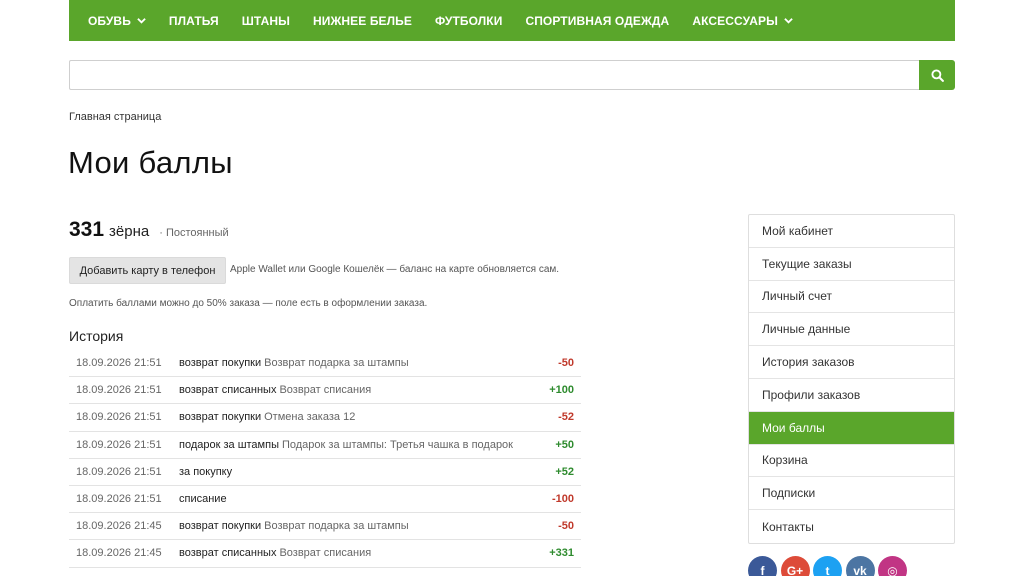  What do you see at coordinates (851, 330) in the screenshot?
I see `sidebar-item-personal-data: Личные данные` at bounding box center [851, 330].